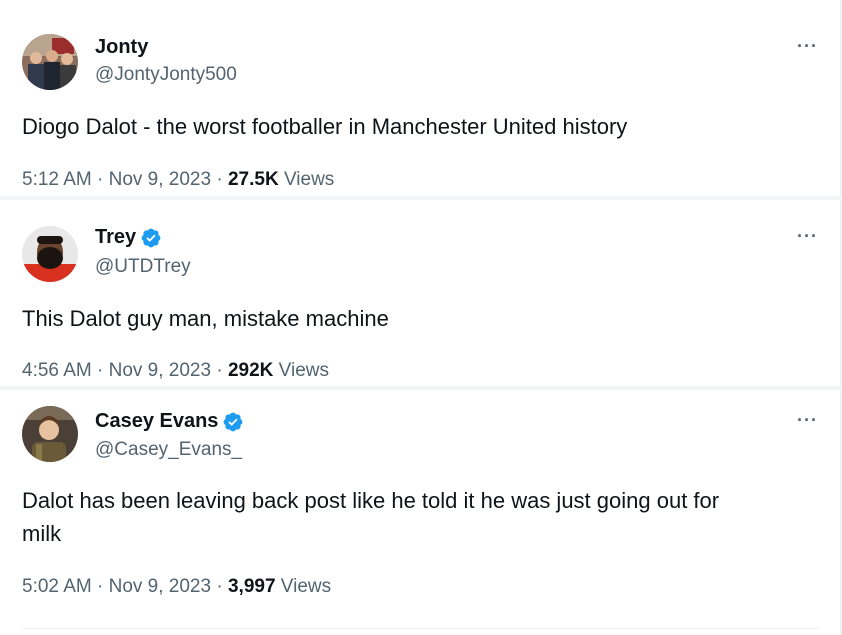 The image size is (842, 635). What do you see at coordinates (166, 75) in the screenshot?
I see `author-handle: @JontyJonty500` at bounding box center [166, 75].